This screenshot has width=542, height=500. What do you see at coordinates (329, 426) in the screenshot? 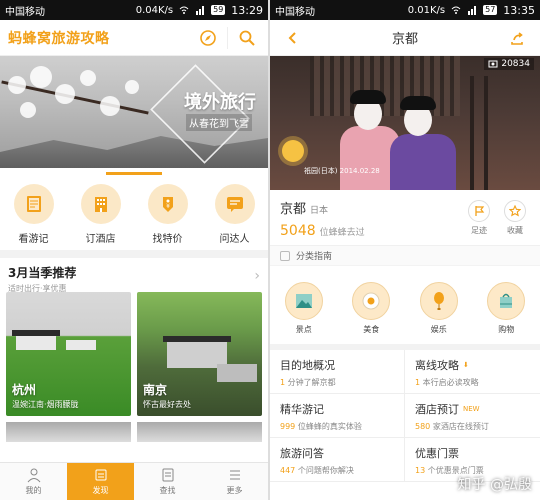
I see `info-text: 位蜂蜂的真实体验` at bounding box center [329, 426].